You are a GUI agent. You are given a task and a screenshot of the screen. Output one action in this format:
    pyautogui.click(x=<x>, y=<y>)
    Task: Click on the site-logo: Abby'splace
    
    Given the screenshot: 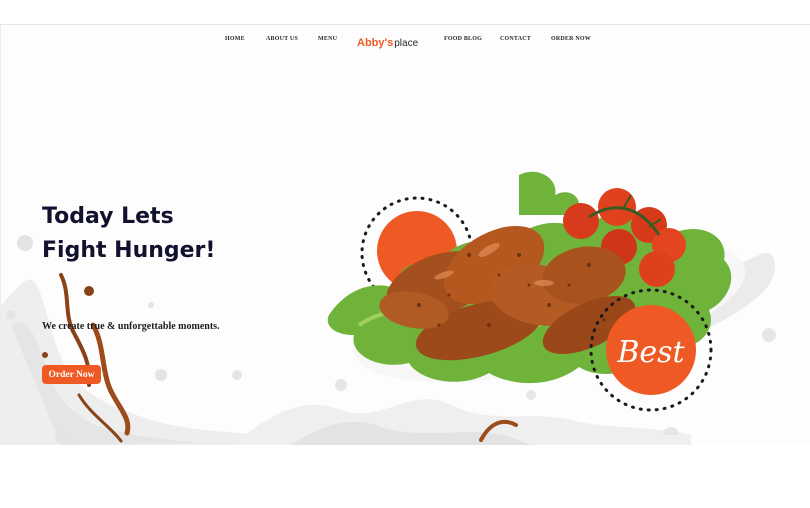 What is the action you would take?
    pyautogui.click(x=387, y=41)
    